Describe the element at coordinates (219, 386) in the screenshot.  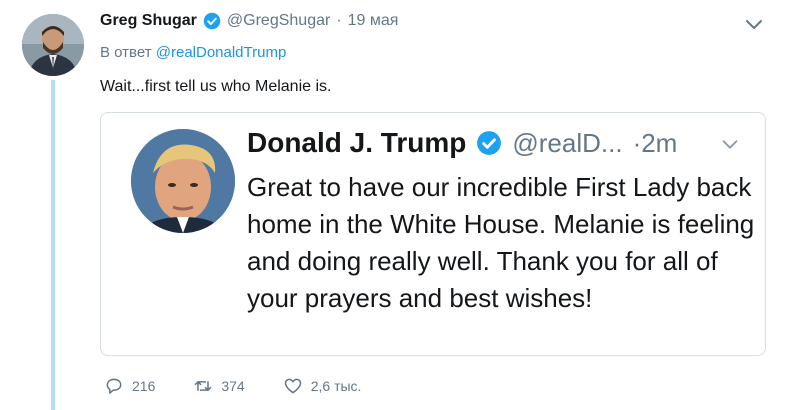
I see `retweet-button: 374` at that location.